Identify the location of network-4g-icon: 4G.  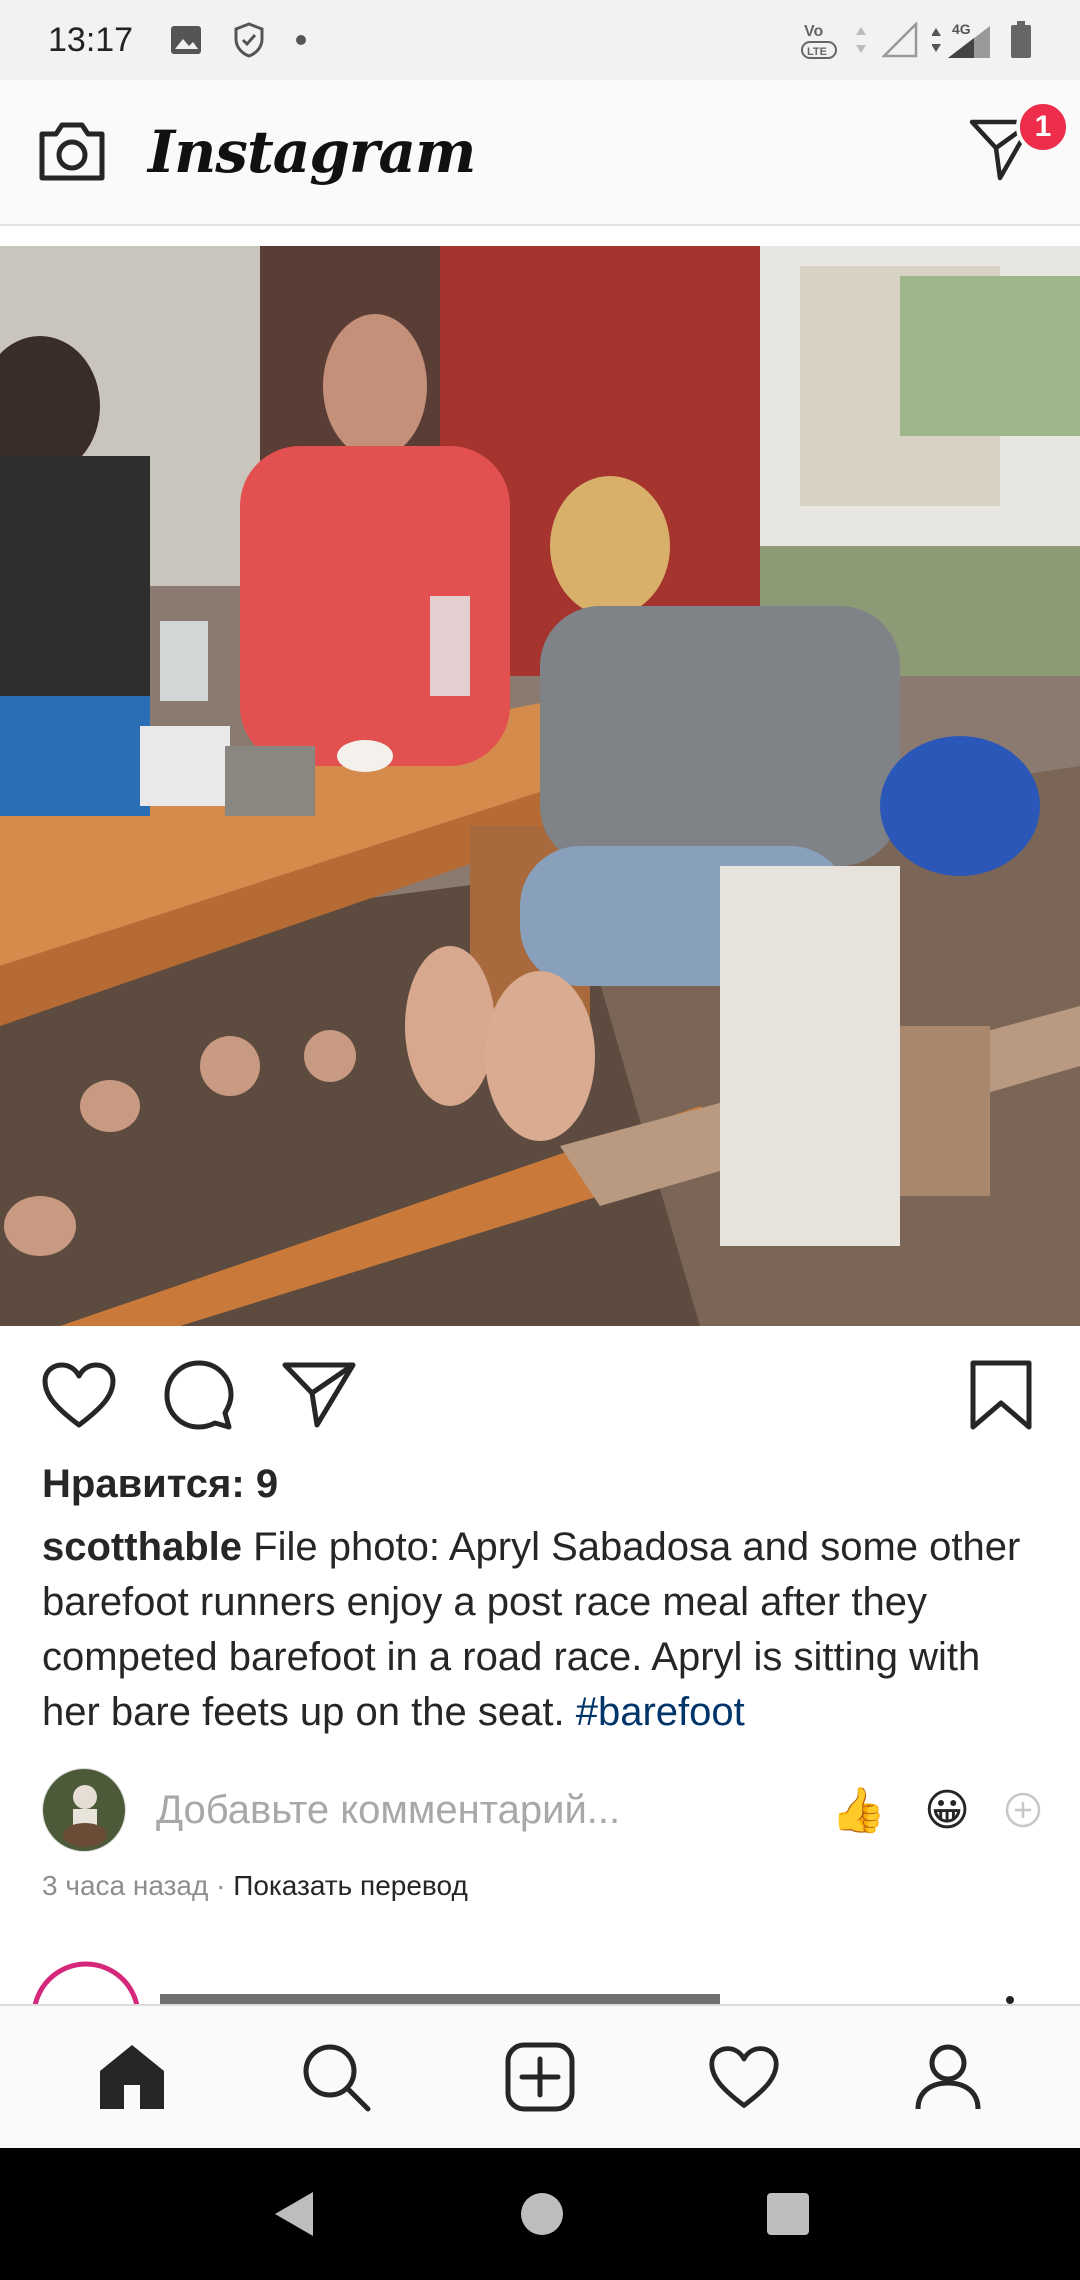
(961, 39).